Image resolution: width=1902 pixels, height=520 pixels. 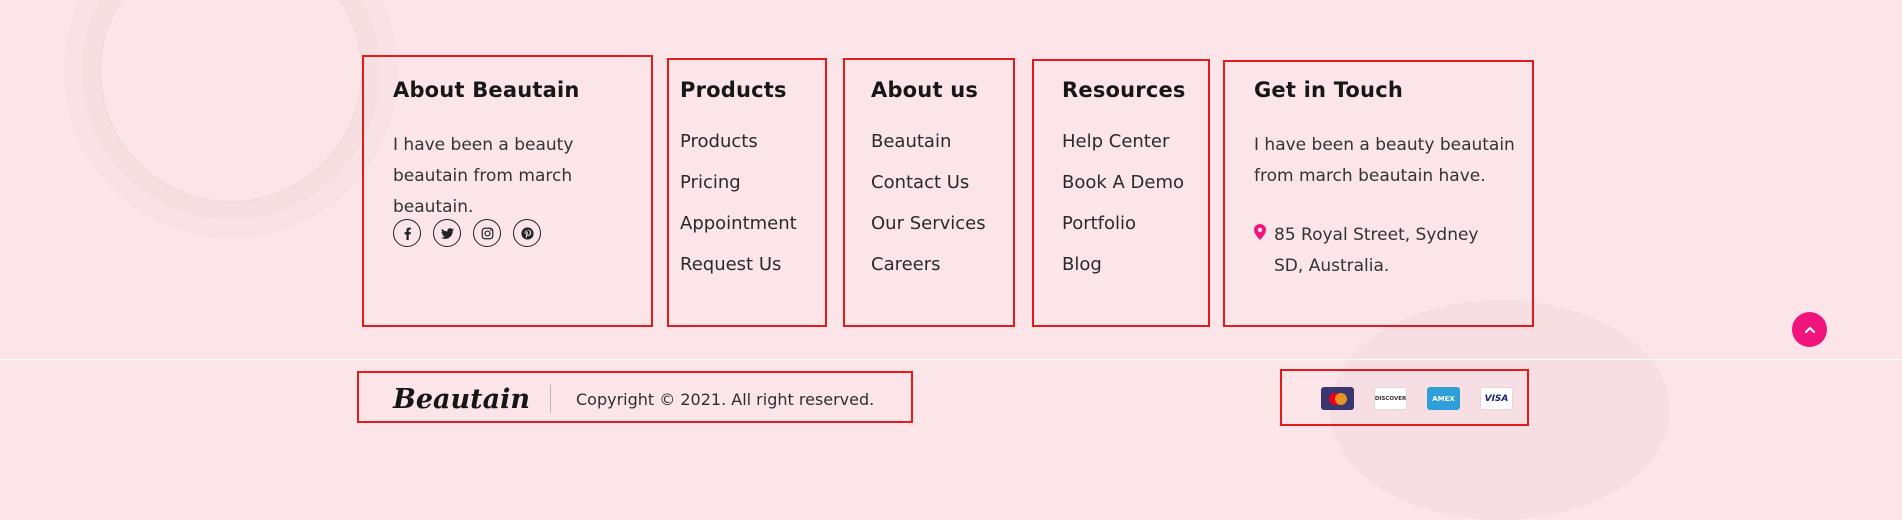 I want to click on footer-divider, so click(x=951, y=359).